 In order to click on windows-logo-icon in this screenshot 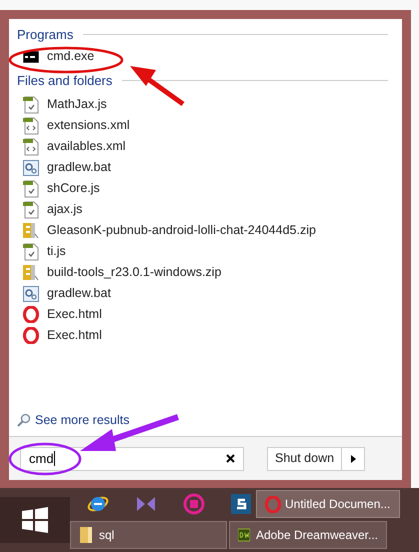, I will do `click(35, 520)`.